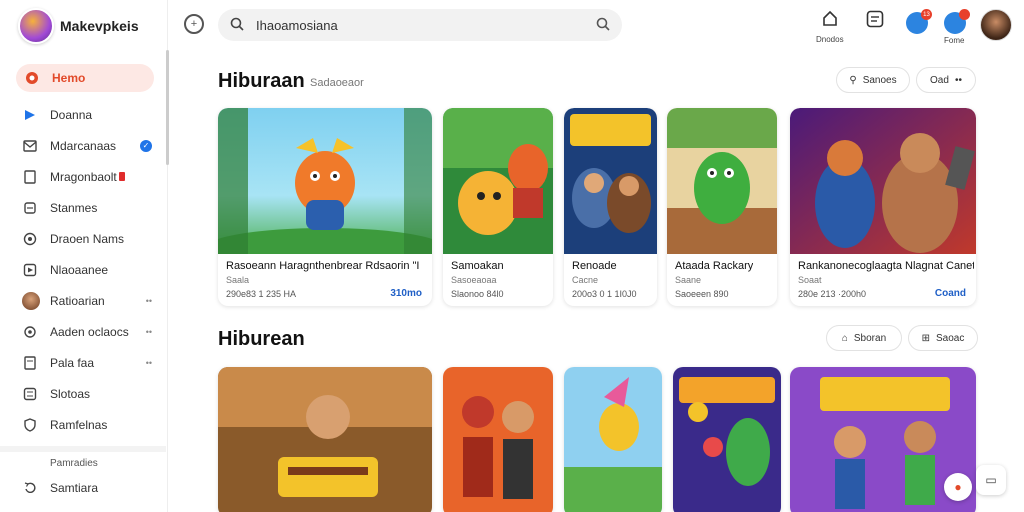 Image resolution: width=1024 pixels, height=512 pixels. I want to click on search-bar, so click(420, 25).